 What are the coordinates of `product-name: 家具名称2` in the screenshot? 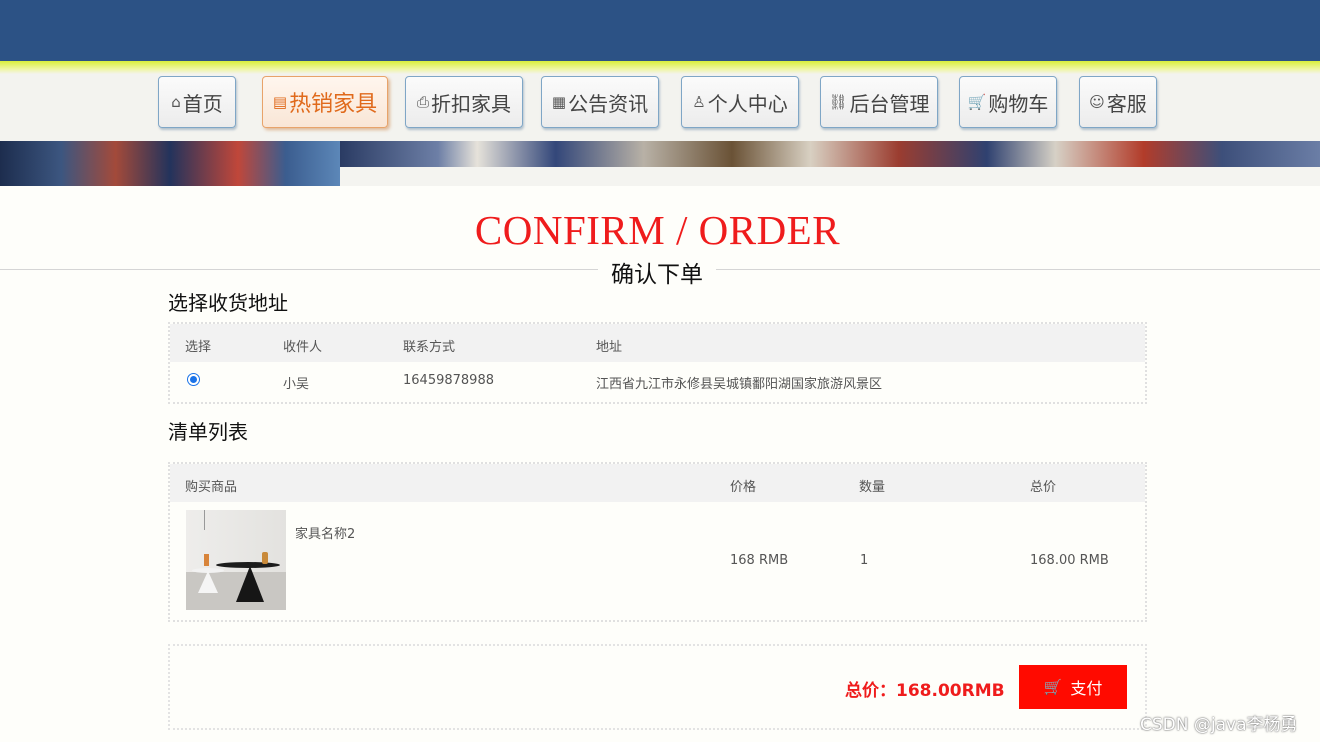 It's located at (325, 532).